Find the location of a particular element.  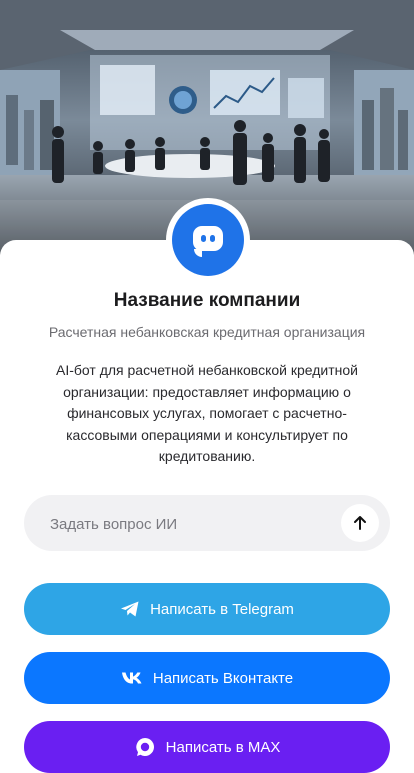

vk-icon is located at coordinates (132, 678).